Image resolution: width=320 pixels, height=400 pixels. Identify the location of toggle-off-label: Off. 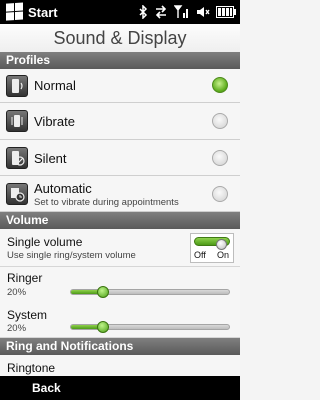
(200, 255).